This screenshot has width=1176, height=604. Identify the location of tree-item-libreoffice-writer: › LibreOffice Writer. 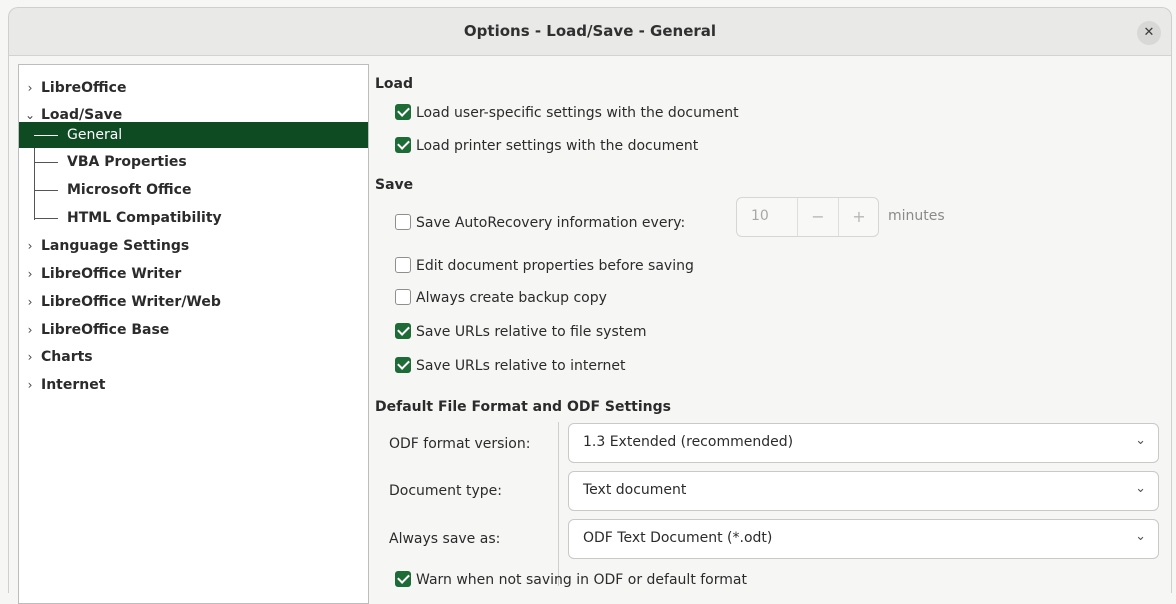
(193, 274).